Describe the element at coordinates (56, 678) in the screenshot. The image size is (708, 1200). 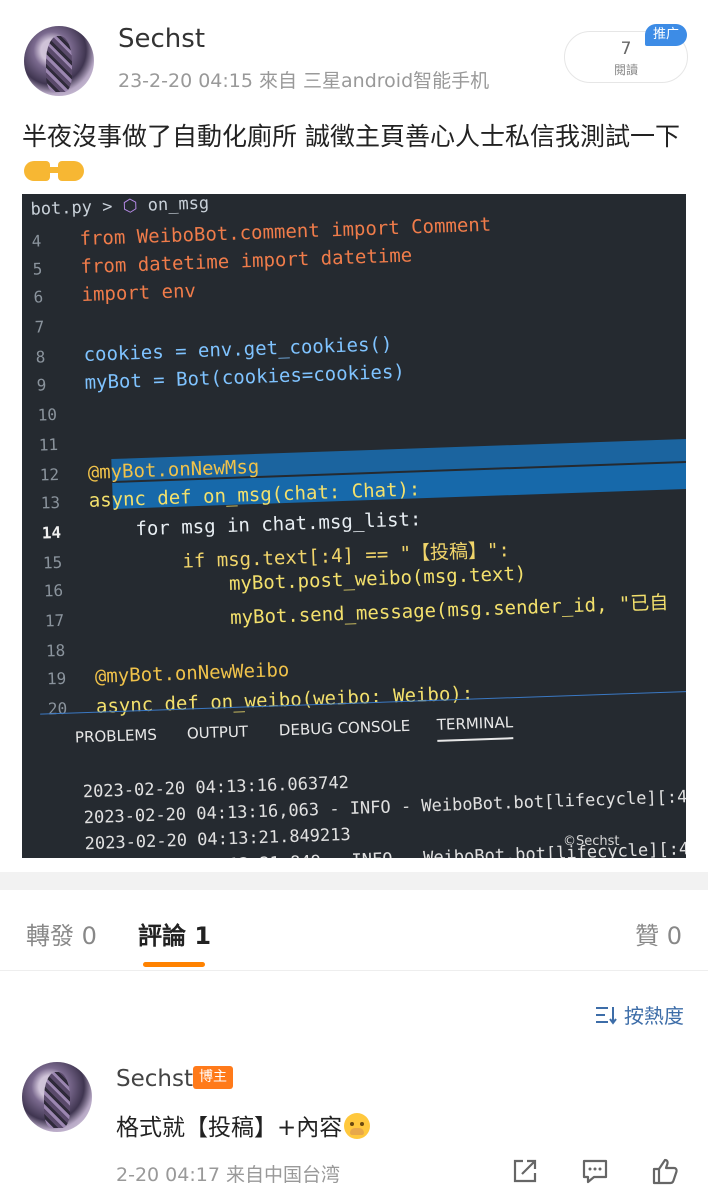
I see `line-number: 19` at that location.